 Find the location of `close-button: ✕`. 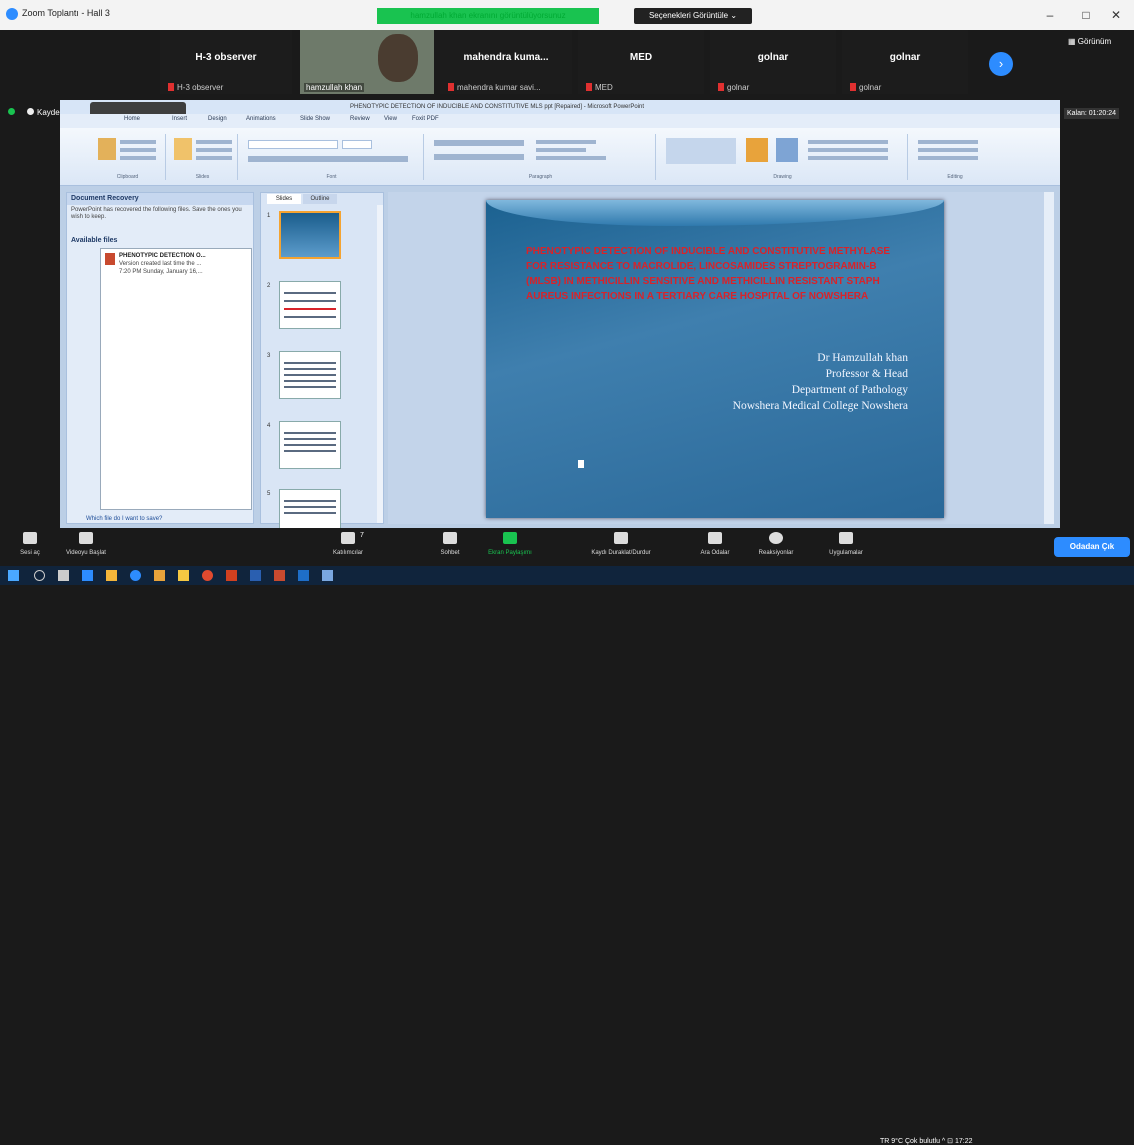

close-button: ✕ is located at coordinates (1116, 15).